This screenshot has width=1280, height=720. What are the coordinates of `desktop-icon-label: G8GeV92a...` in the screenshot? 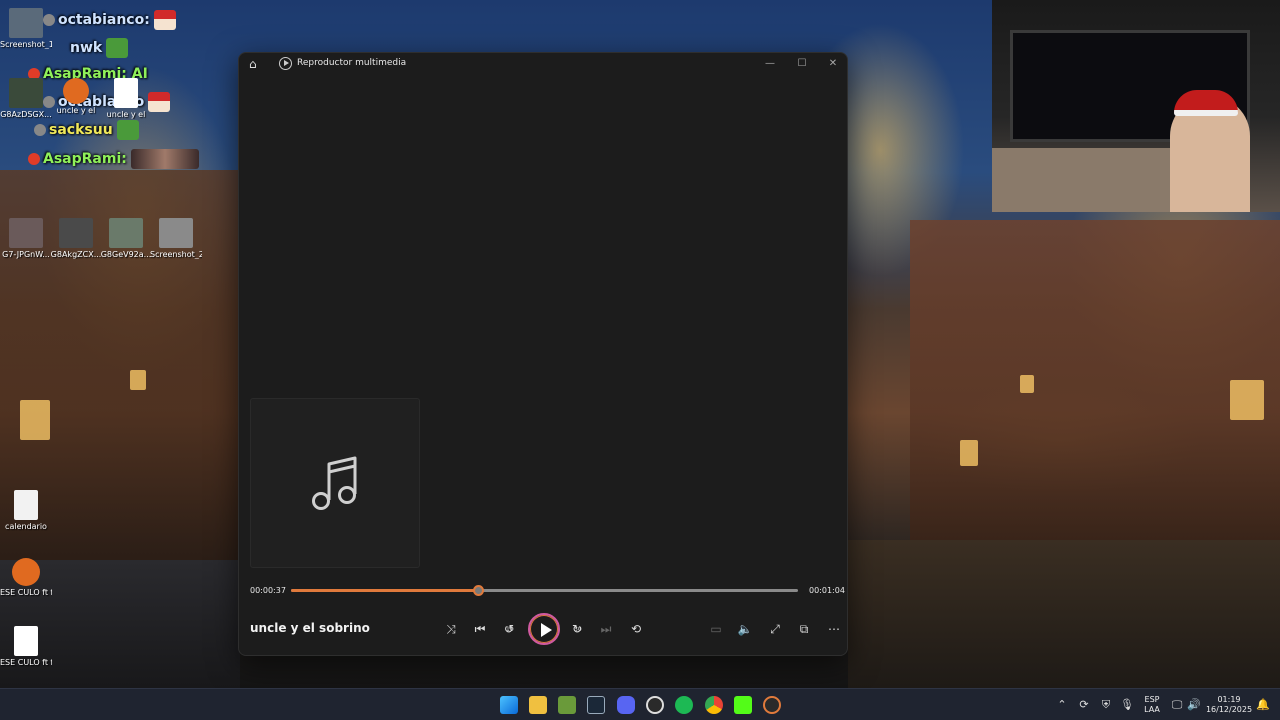 It's located at (126, 254).